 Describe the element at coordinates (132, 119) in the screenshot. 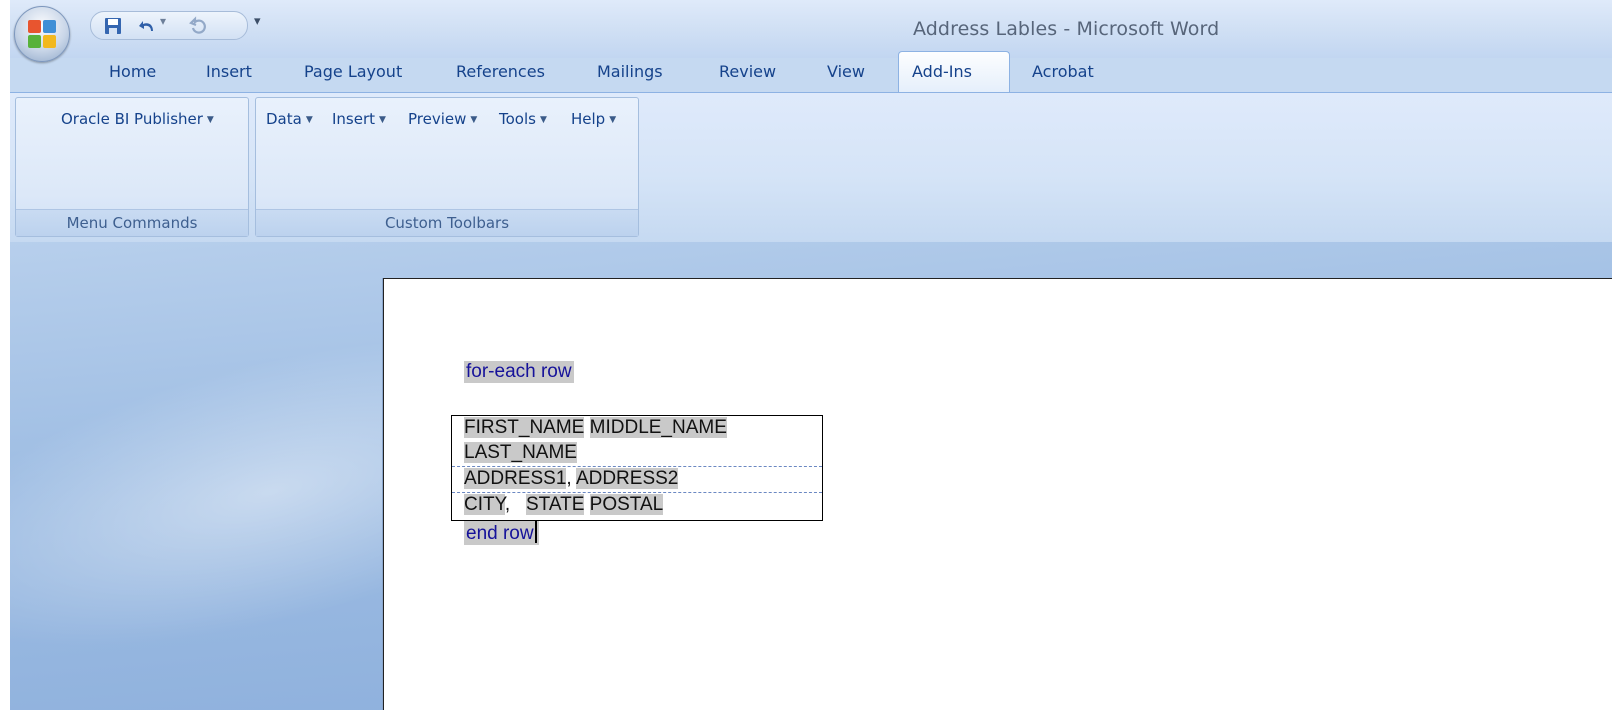

I see `oracle-bi-publisher-label: Oracle BI Publisher` at that location.